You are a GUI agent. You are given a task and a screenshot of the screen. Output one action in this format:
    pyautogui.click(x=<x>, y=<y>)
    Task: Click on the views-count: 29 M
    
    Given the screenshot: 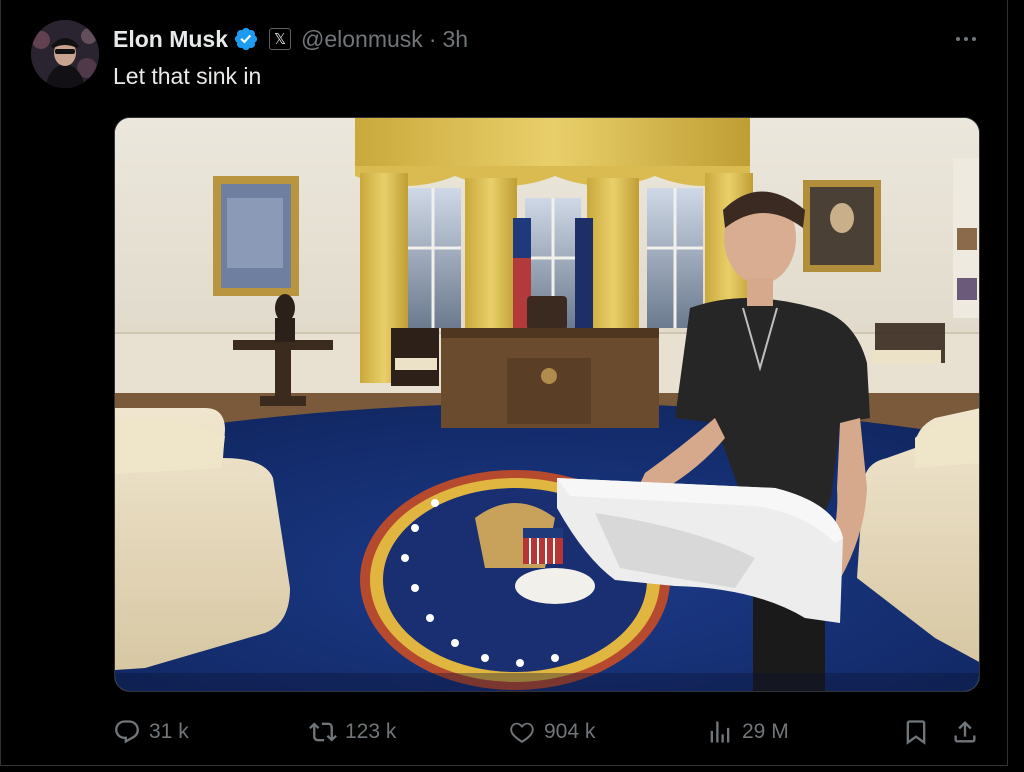 What is the action you would take?
    pyautogui.click(x=765, y=731)
    